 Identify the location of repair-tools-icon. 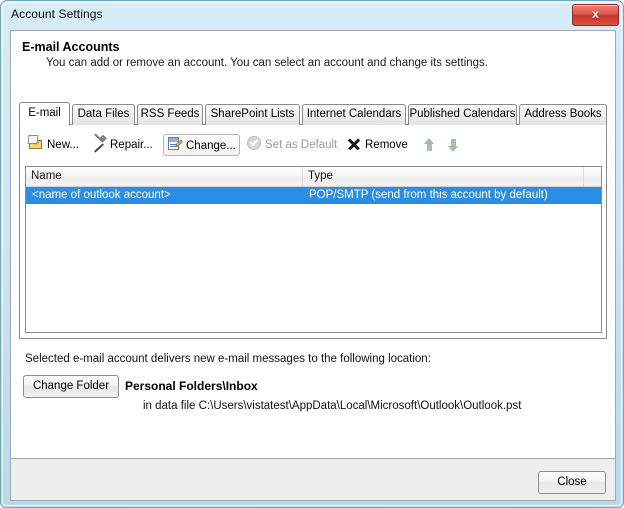
(99, 143).